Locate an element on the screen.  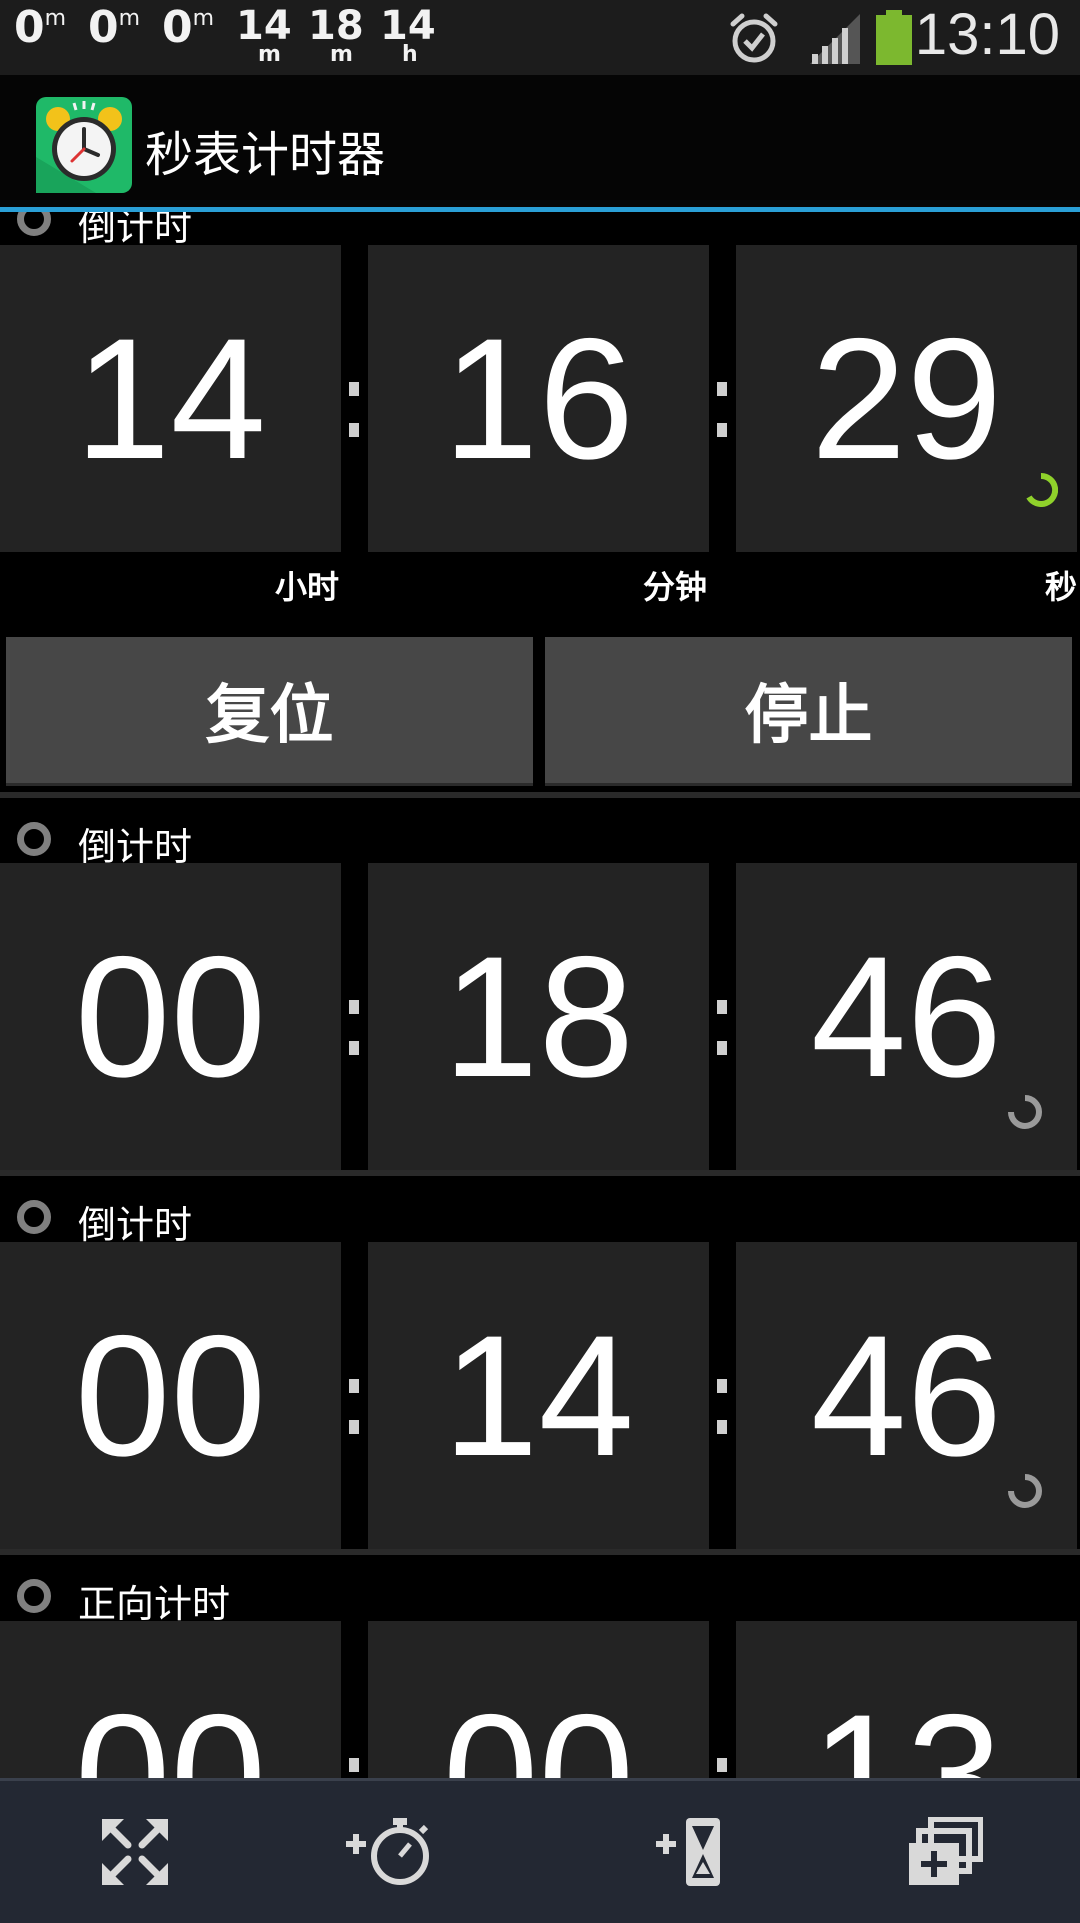
fullscreen-button is located at coordinates (135, 1852).